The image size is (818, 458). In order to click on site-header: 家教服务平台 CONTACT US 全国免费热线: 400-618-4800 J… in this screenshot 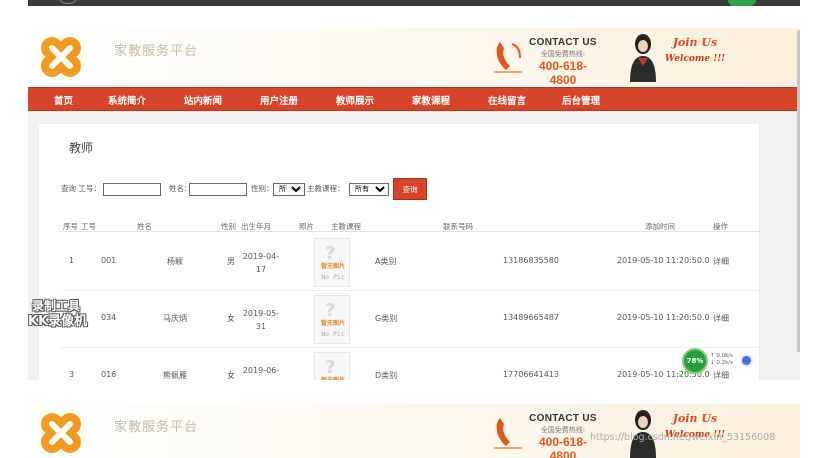, I will do `click(414, 57)`.